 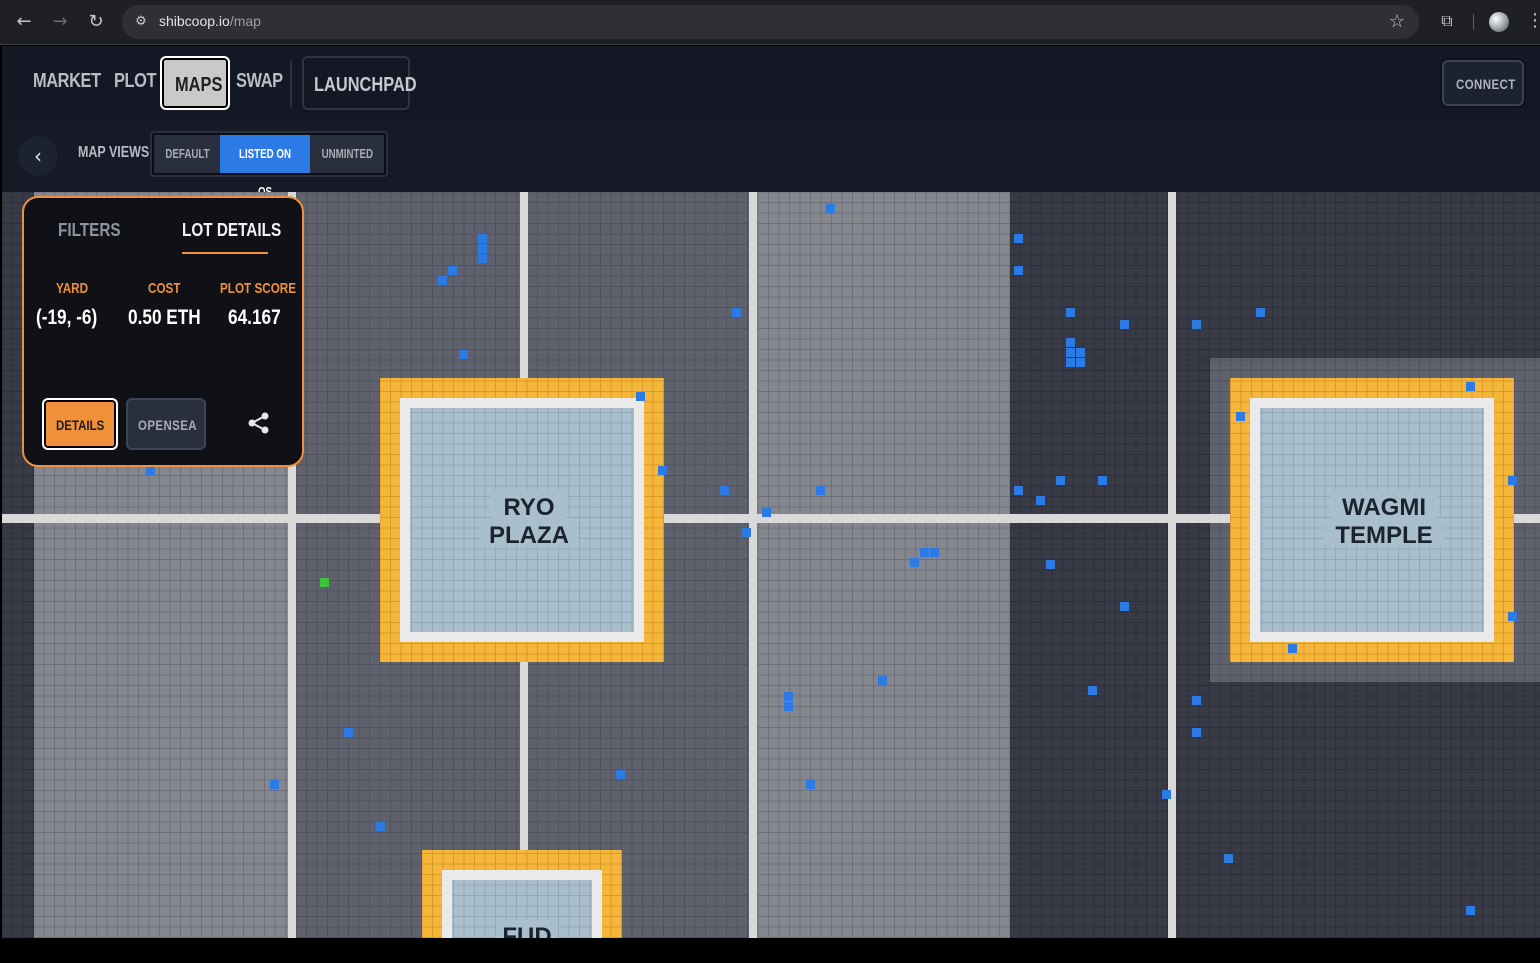 What do you see at coordinates (1397, 21) in the screenshot?
I see `bookmark-star-icon: ☆` at bounding box center [1397, 21].